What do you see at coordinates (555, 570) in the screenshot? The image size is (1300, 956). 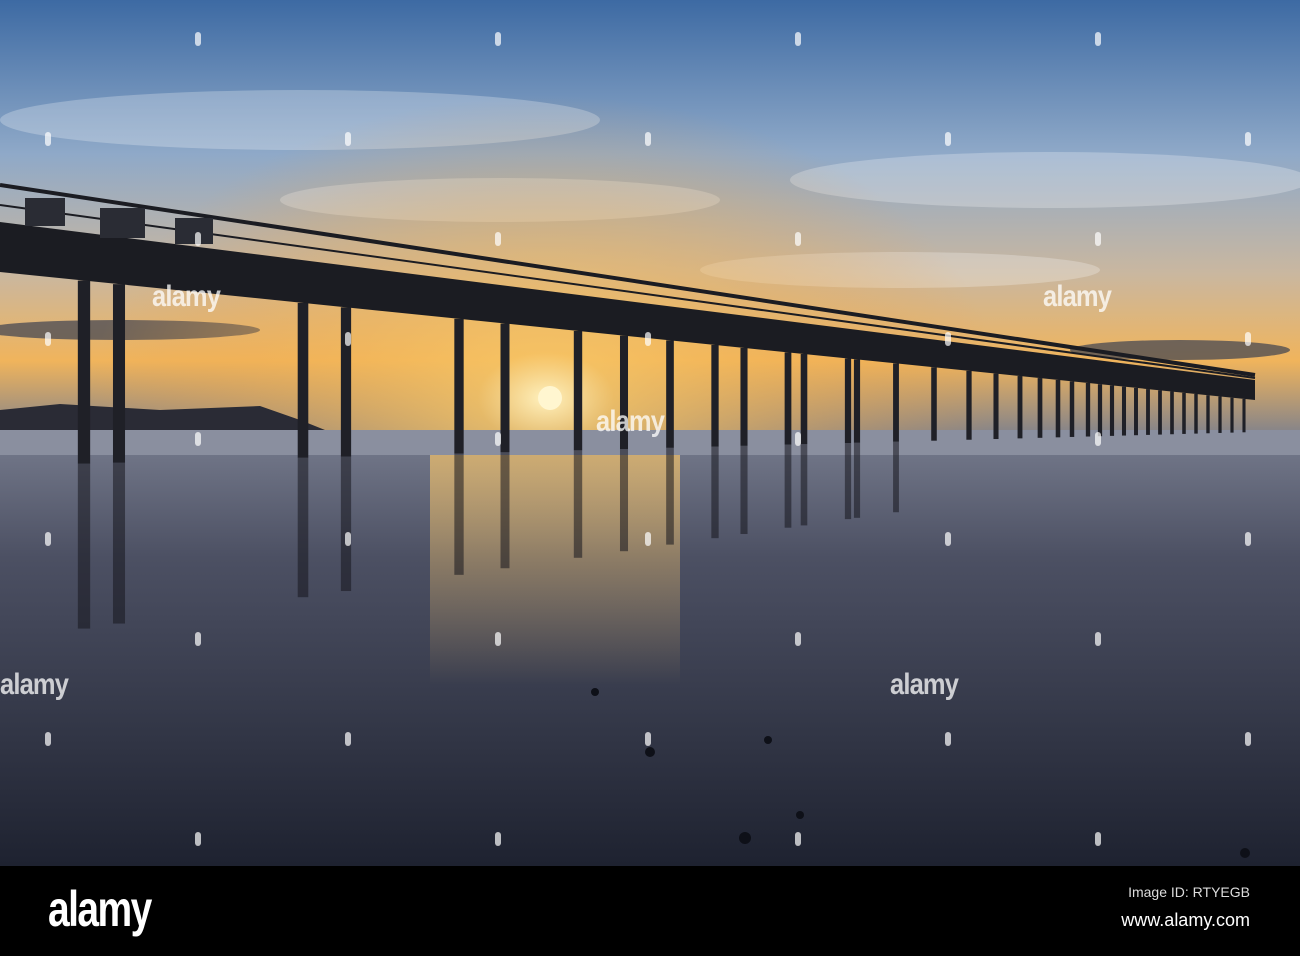 I see `sun-reflection` at bounding box center [555, 570].